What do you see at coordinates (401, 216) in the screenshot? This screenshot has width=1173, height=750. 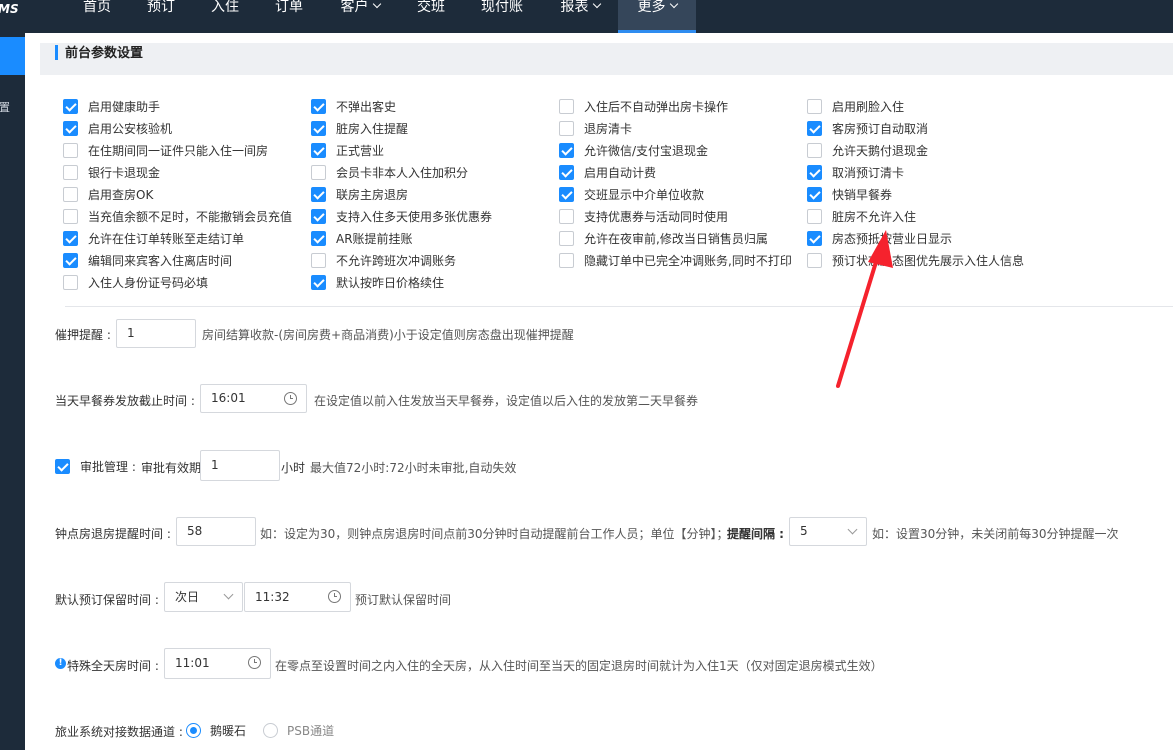 I see `option-checkbox: 支持入住多天使用多张优惠券` at bounding box center [401, 216].